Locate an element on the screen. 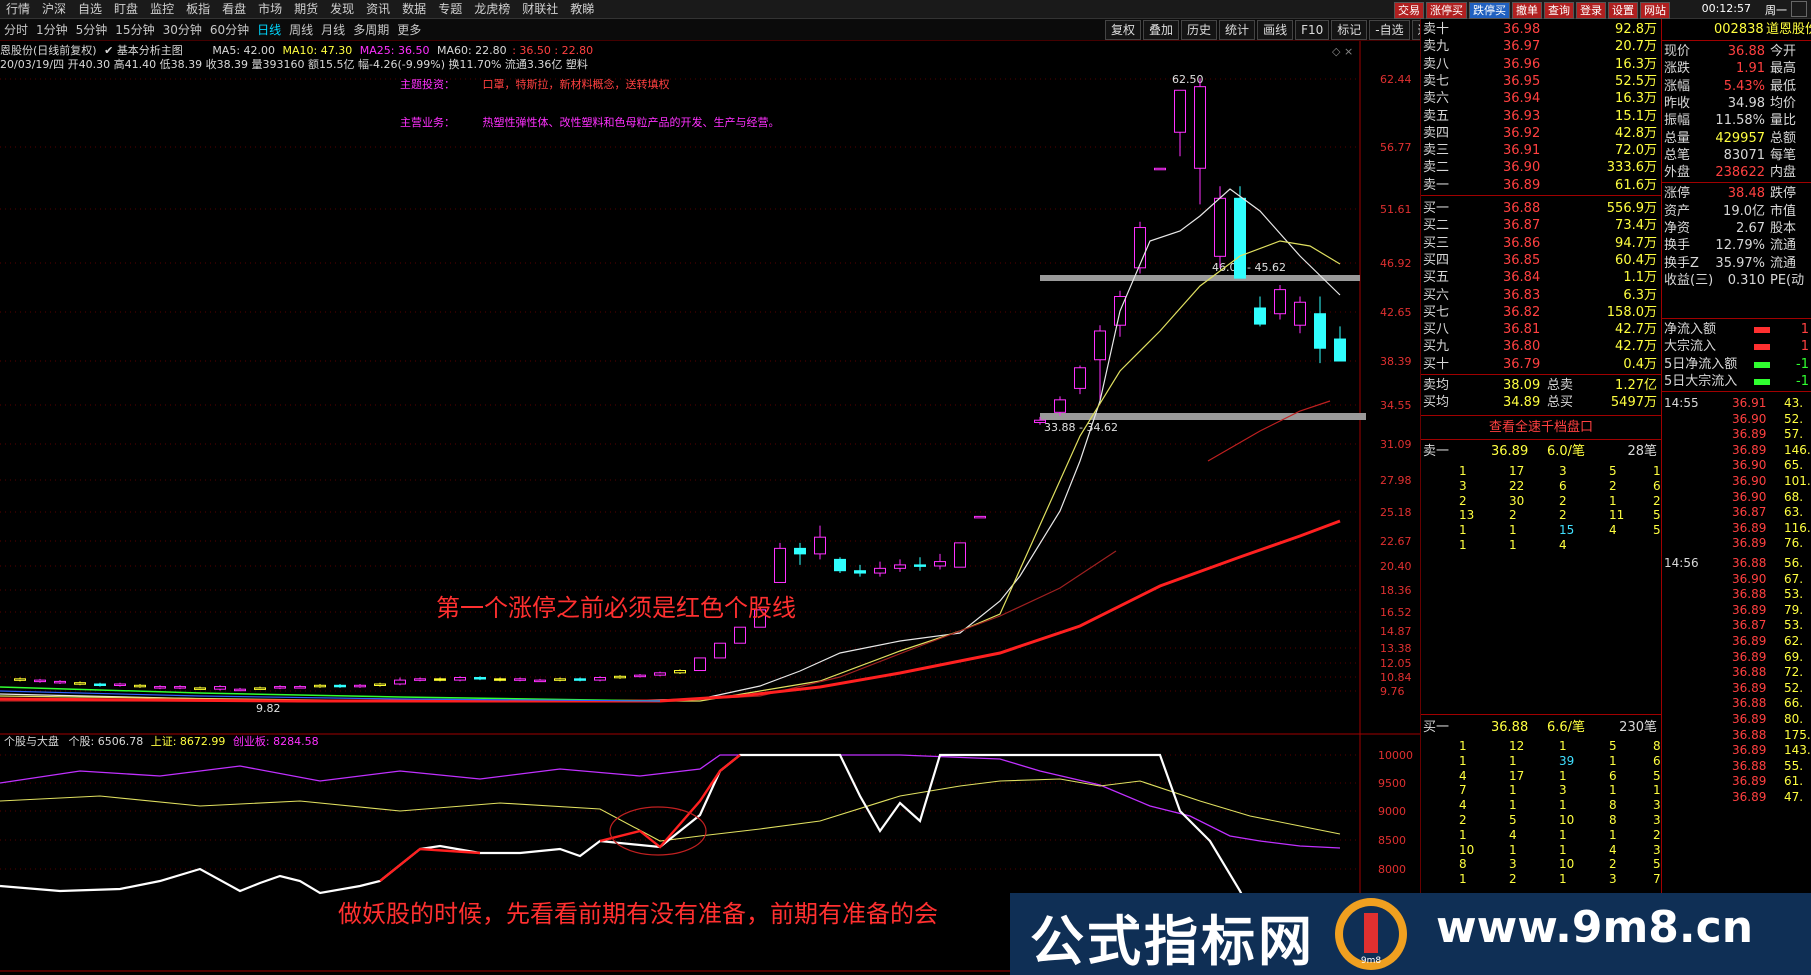  tool-button-7: -自选 is located at coordinates (1389, 30).